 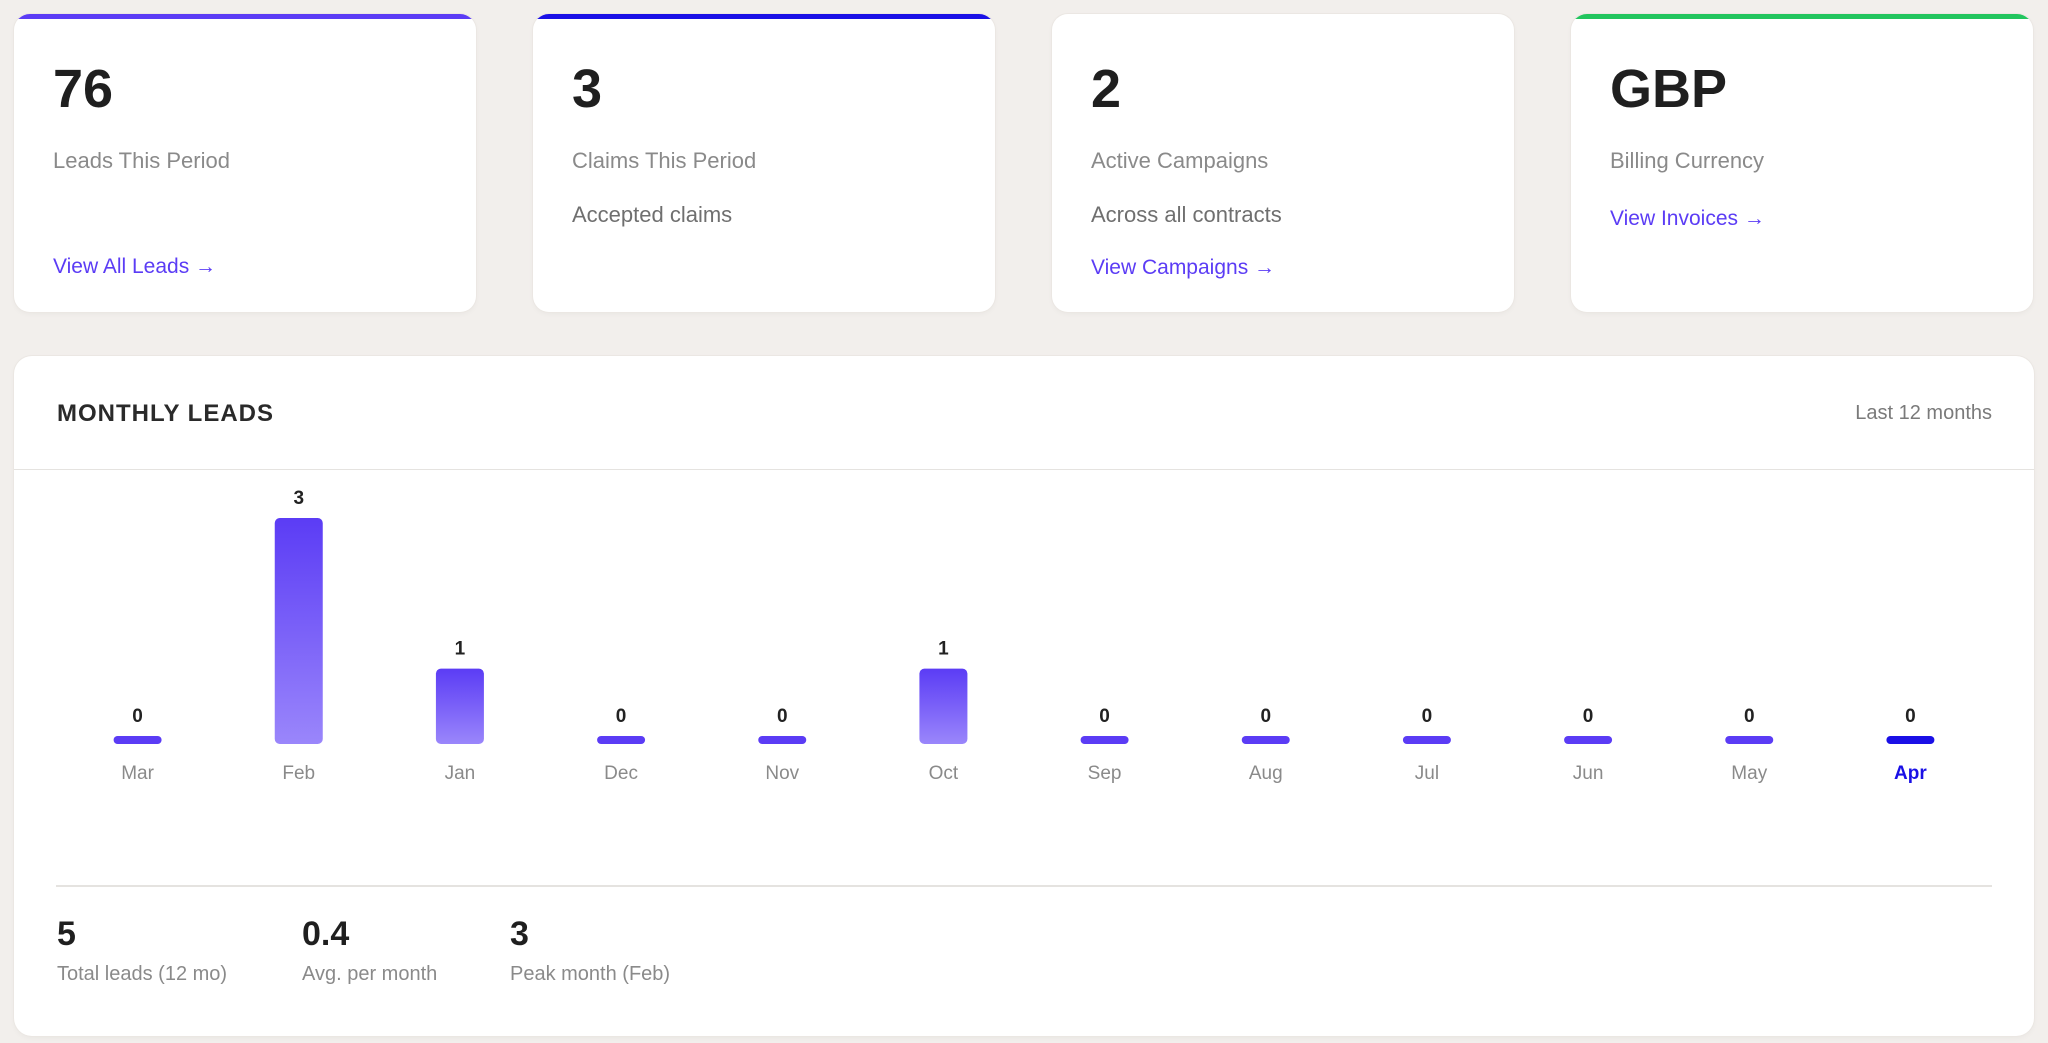 I want to click on stat-card-leads: 76 Leads This Period View All Leads →, so click(x=245, y=163).